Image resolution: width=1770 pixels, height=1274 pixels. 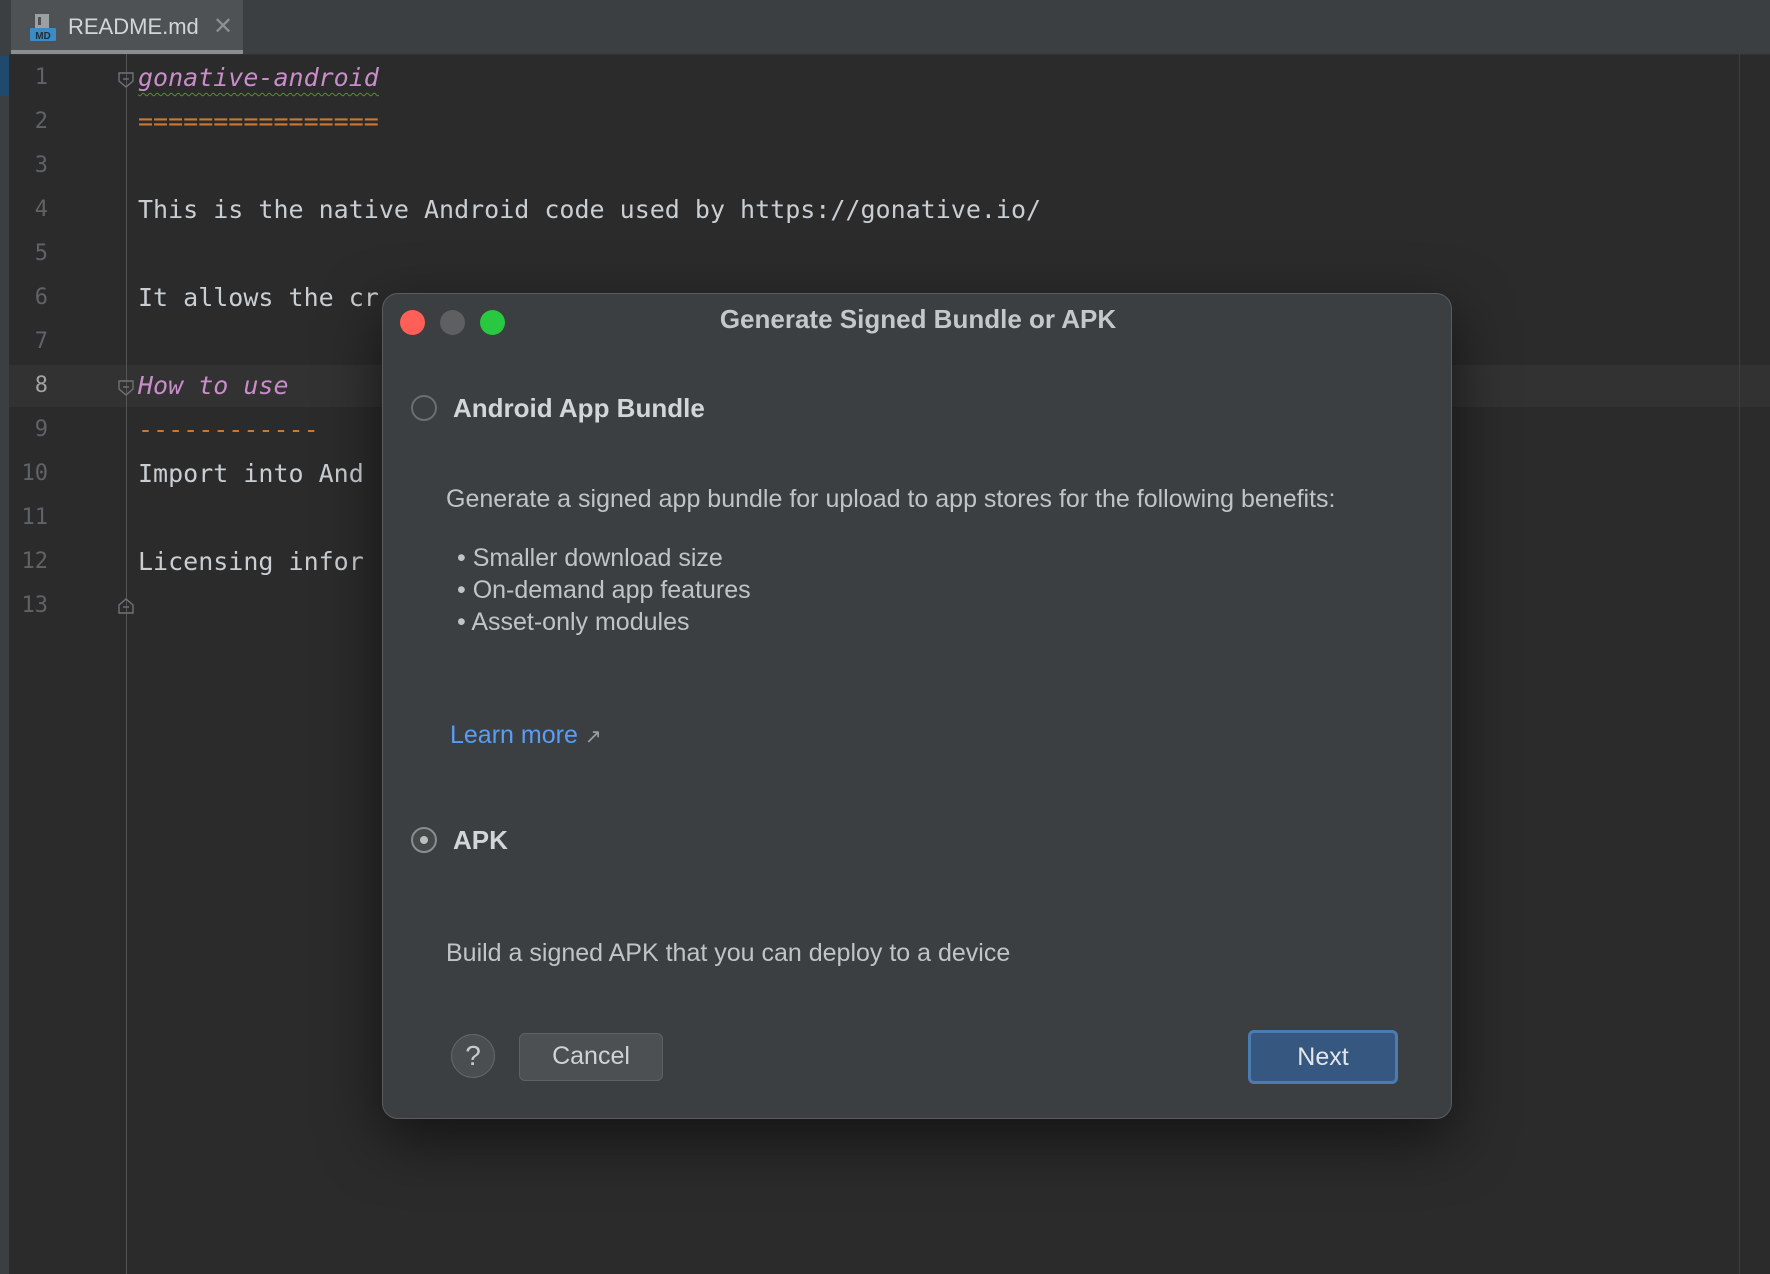 I want to click on line-number: 11, so click(x=35, y=517).